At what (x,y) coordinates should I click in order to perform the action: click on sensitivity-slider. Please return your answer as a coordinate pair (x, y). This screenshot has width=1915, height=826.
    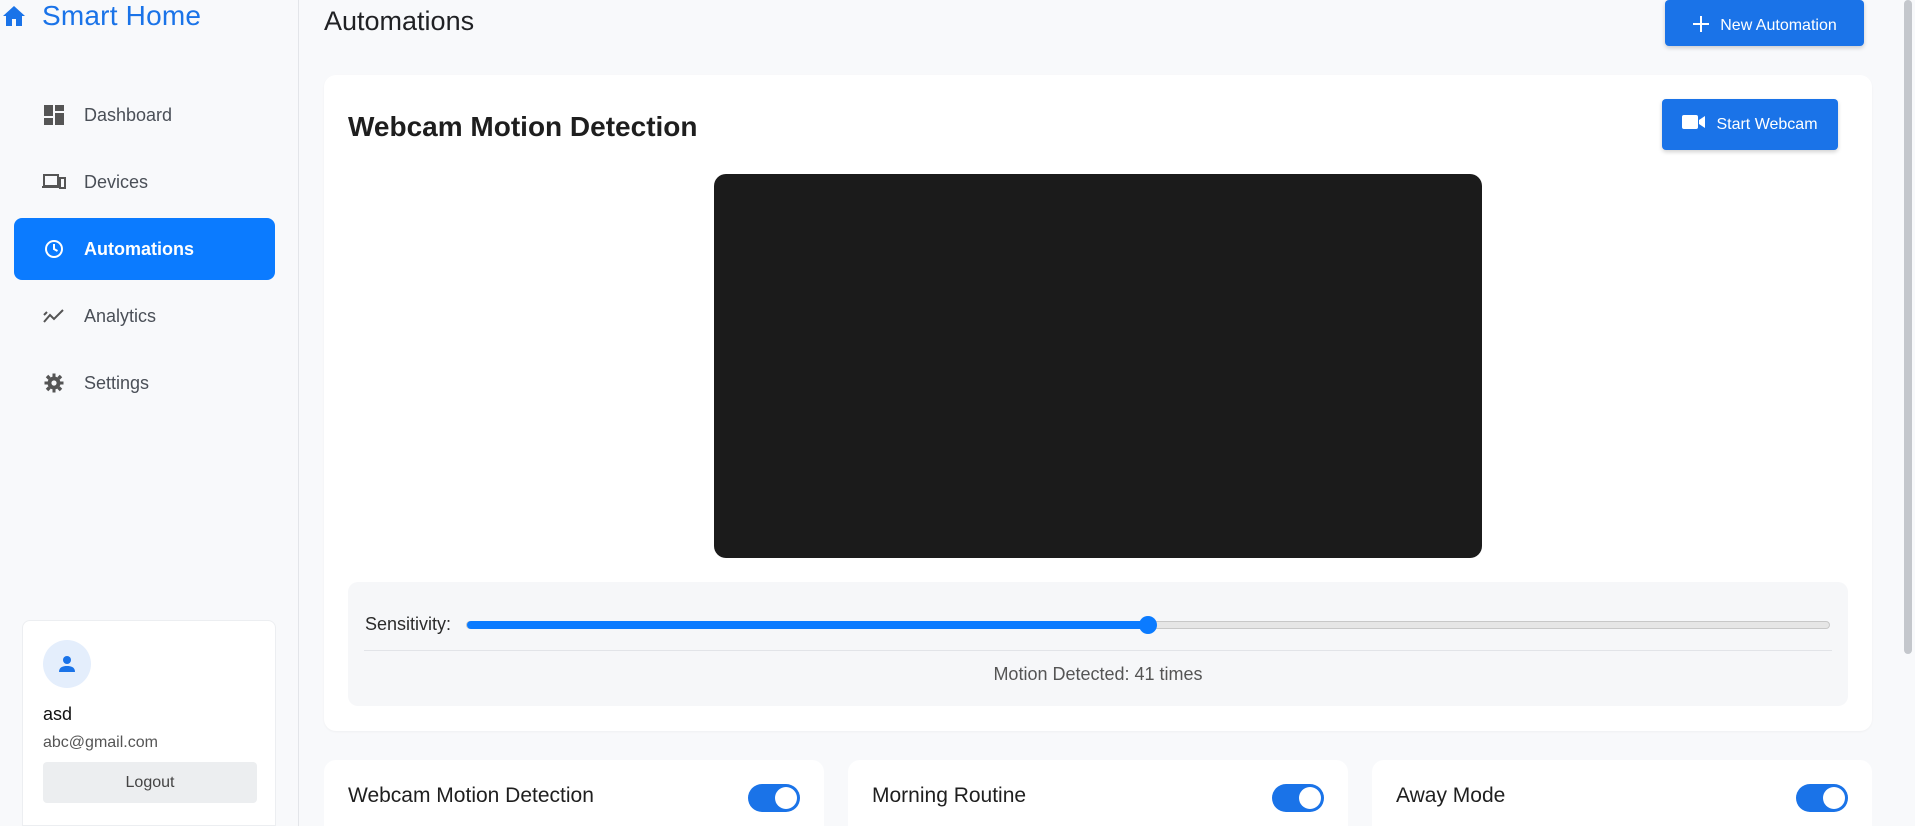
    Looking at the image, I should click on (1148, 625).